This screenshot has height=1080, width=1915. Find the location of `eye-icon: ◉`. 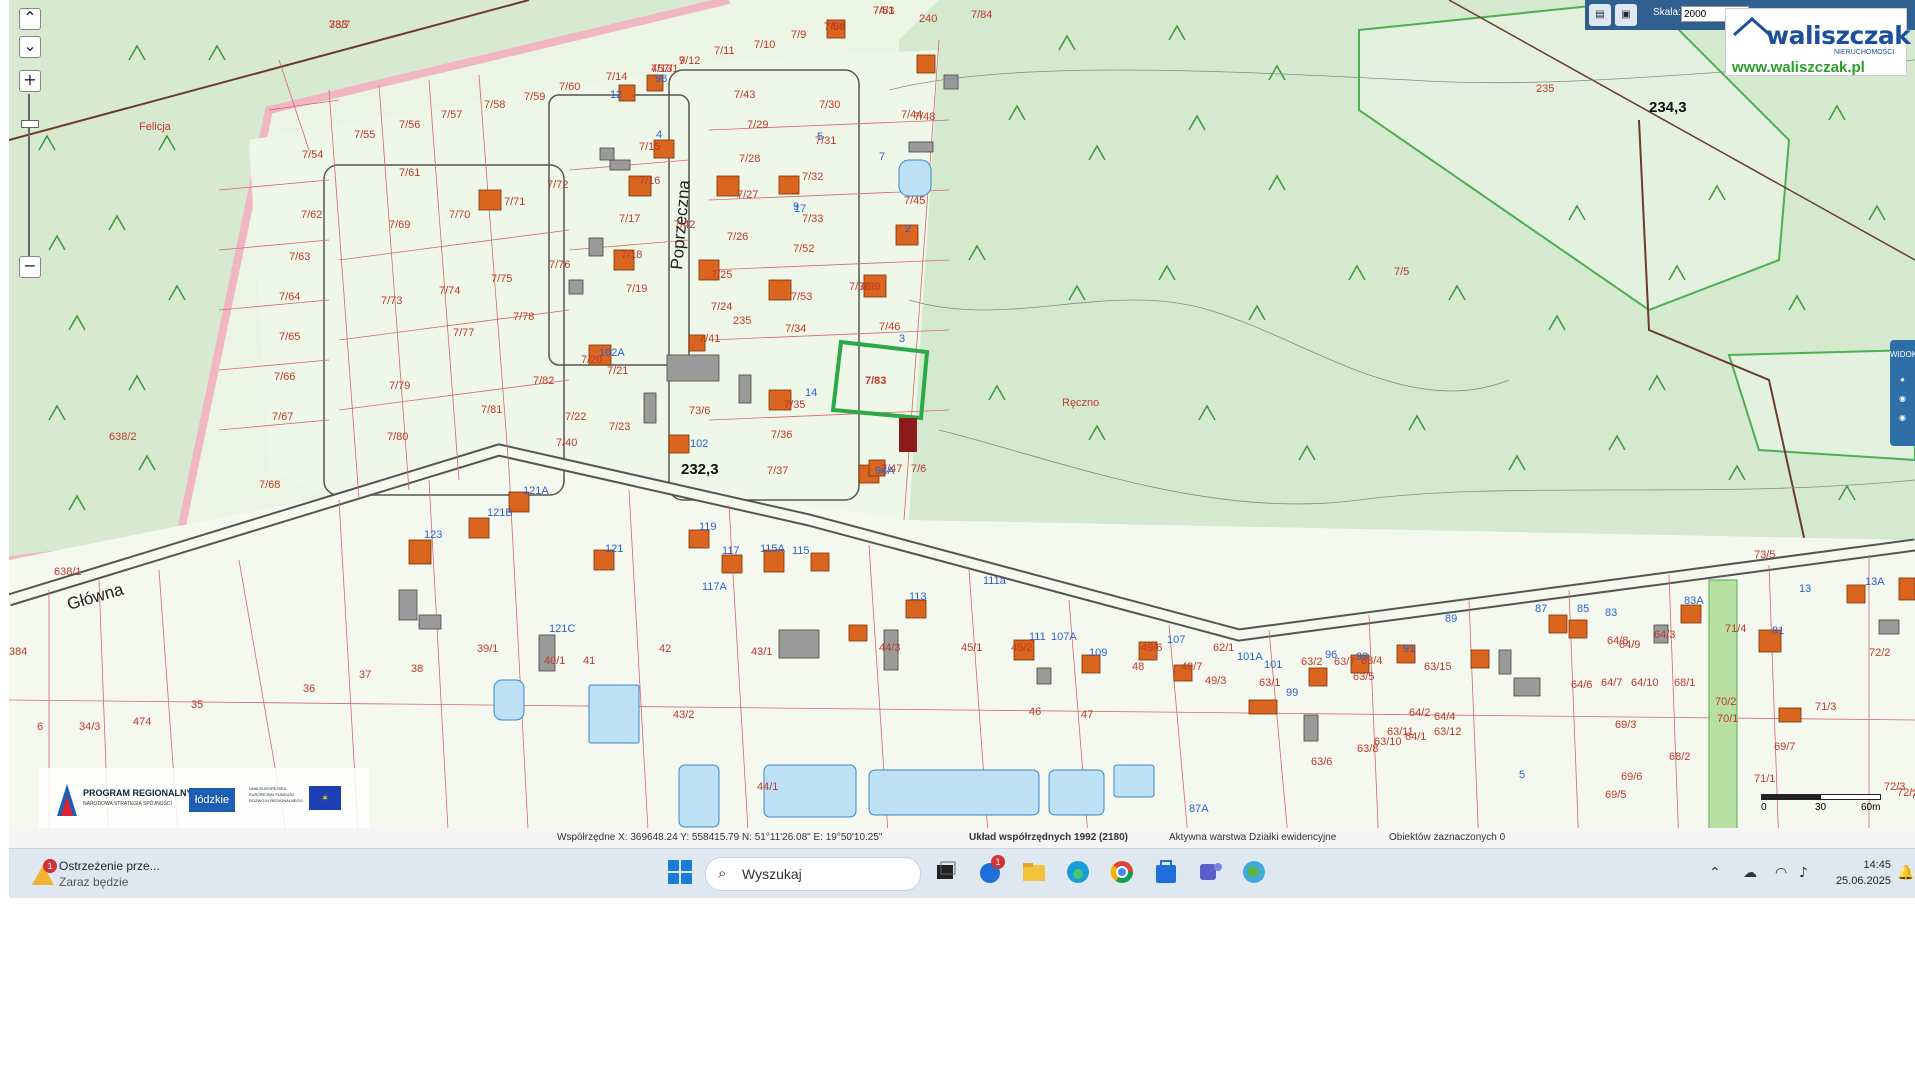

eye-icon: ◉ is located at coordinates (1902, 417).